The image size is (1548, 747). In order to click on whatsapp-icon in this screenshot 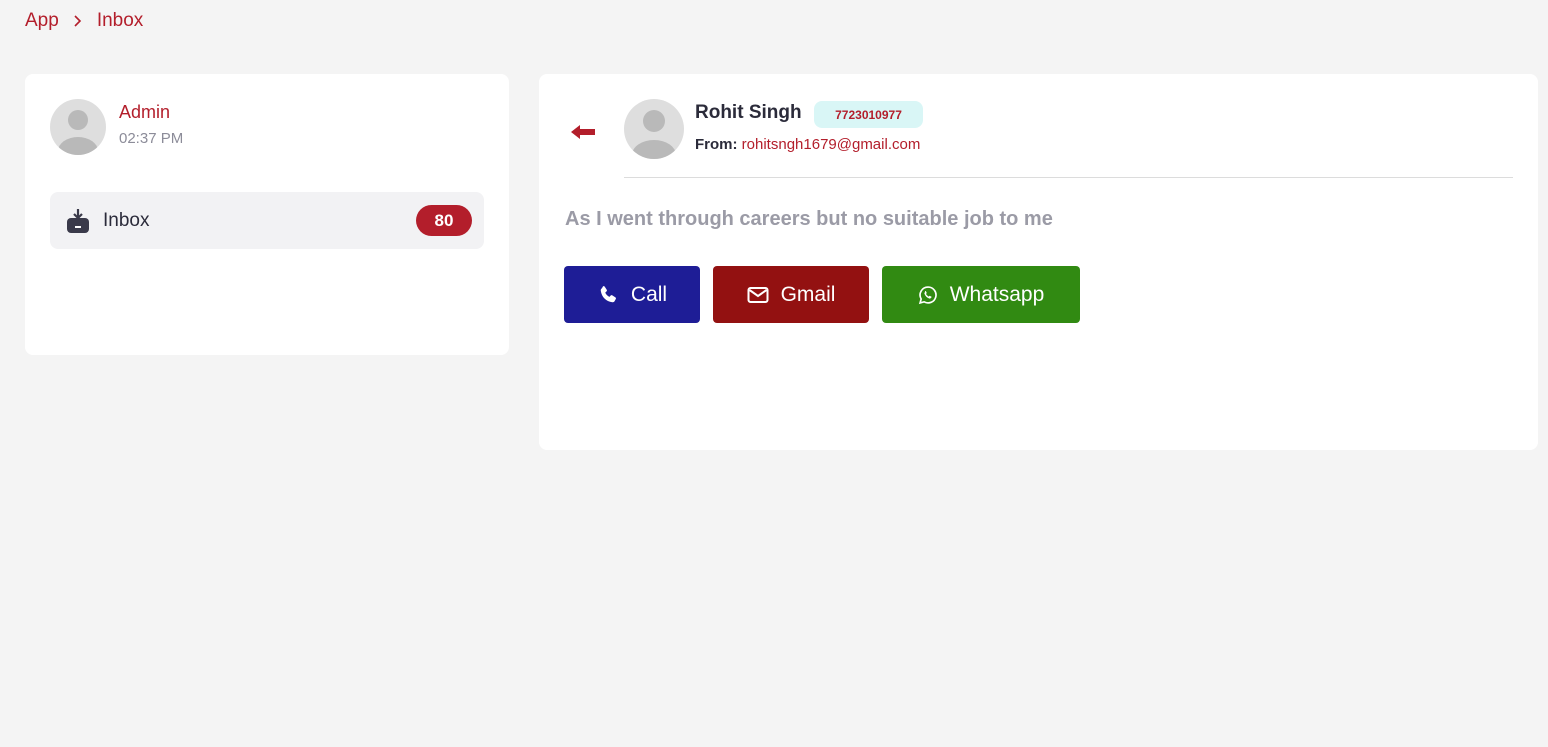, I will do `click(927, 294)`.